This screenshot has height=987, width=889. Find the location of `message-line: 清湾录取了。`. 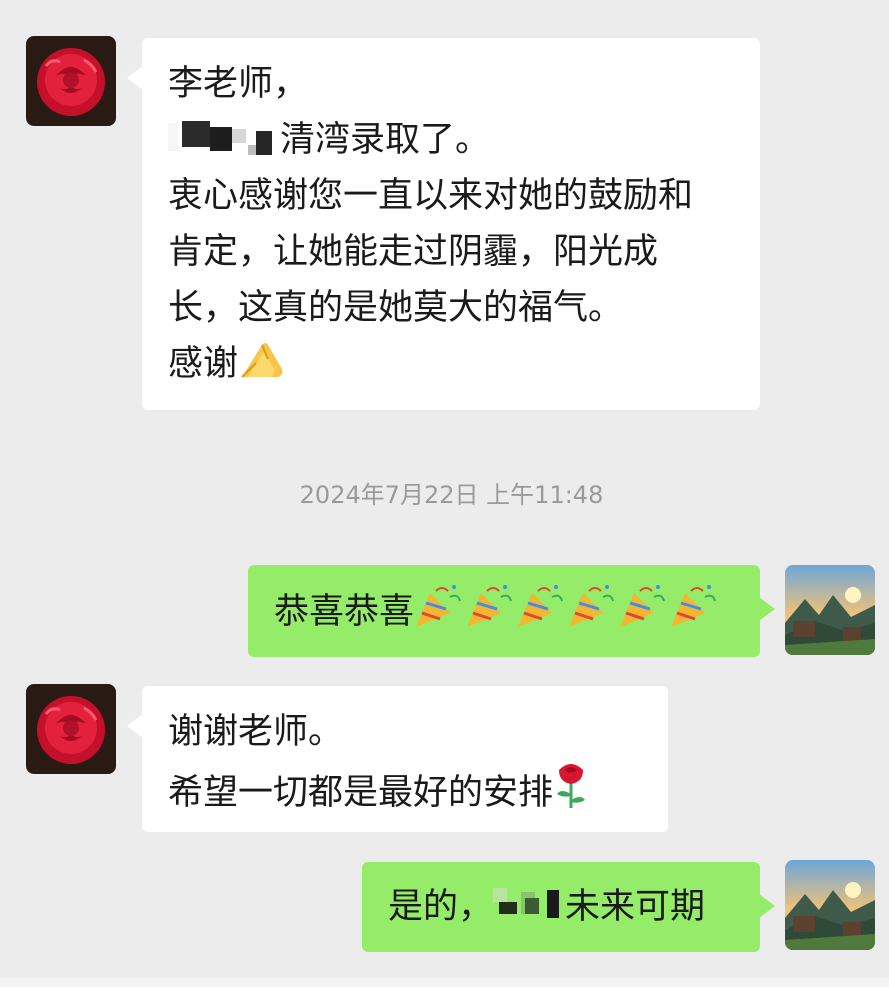

message-line: 清湾录取了。 is located at coordinates (385, 140).